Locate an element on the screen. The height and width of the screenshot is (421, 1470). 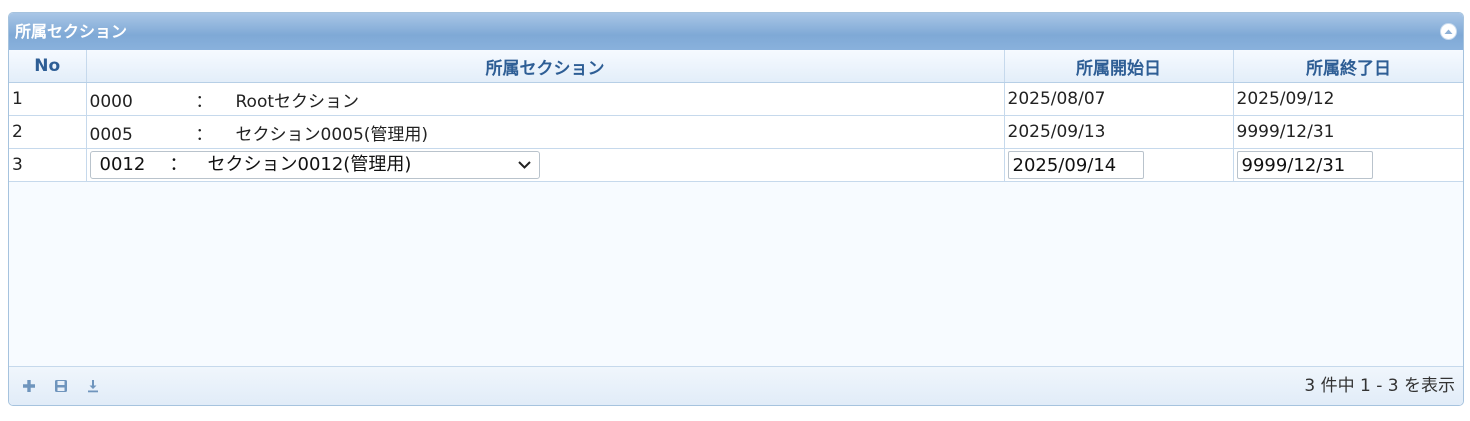
pager-info: 3 件中 1 - 3 を表示 is located at coordinates (1379, 386).